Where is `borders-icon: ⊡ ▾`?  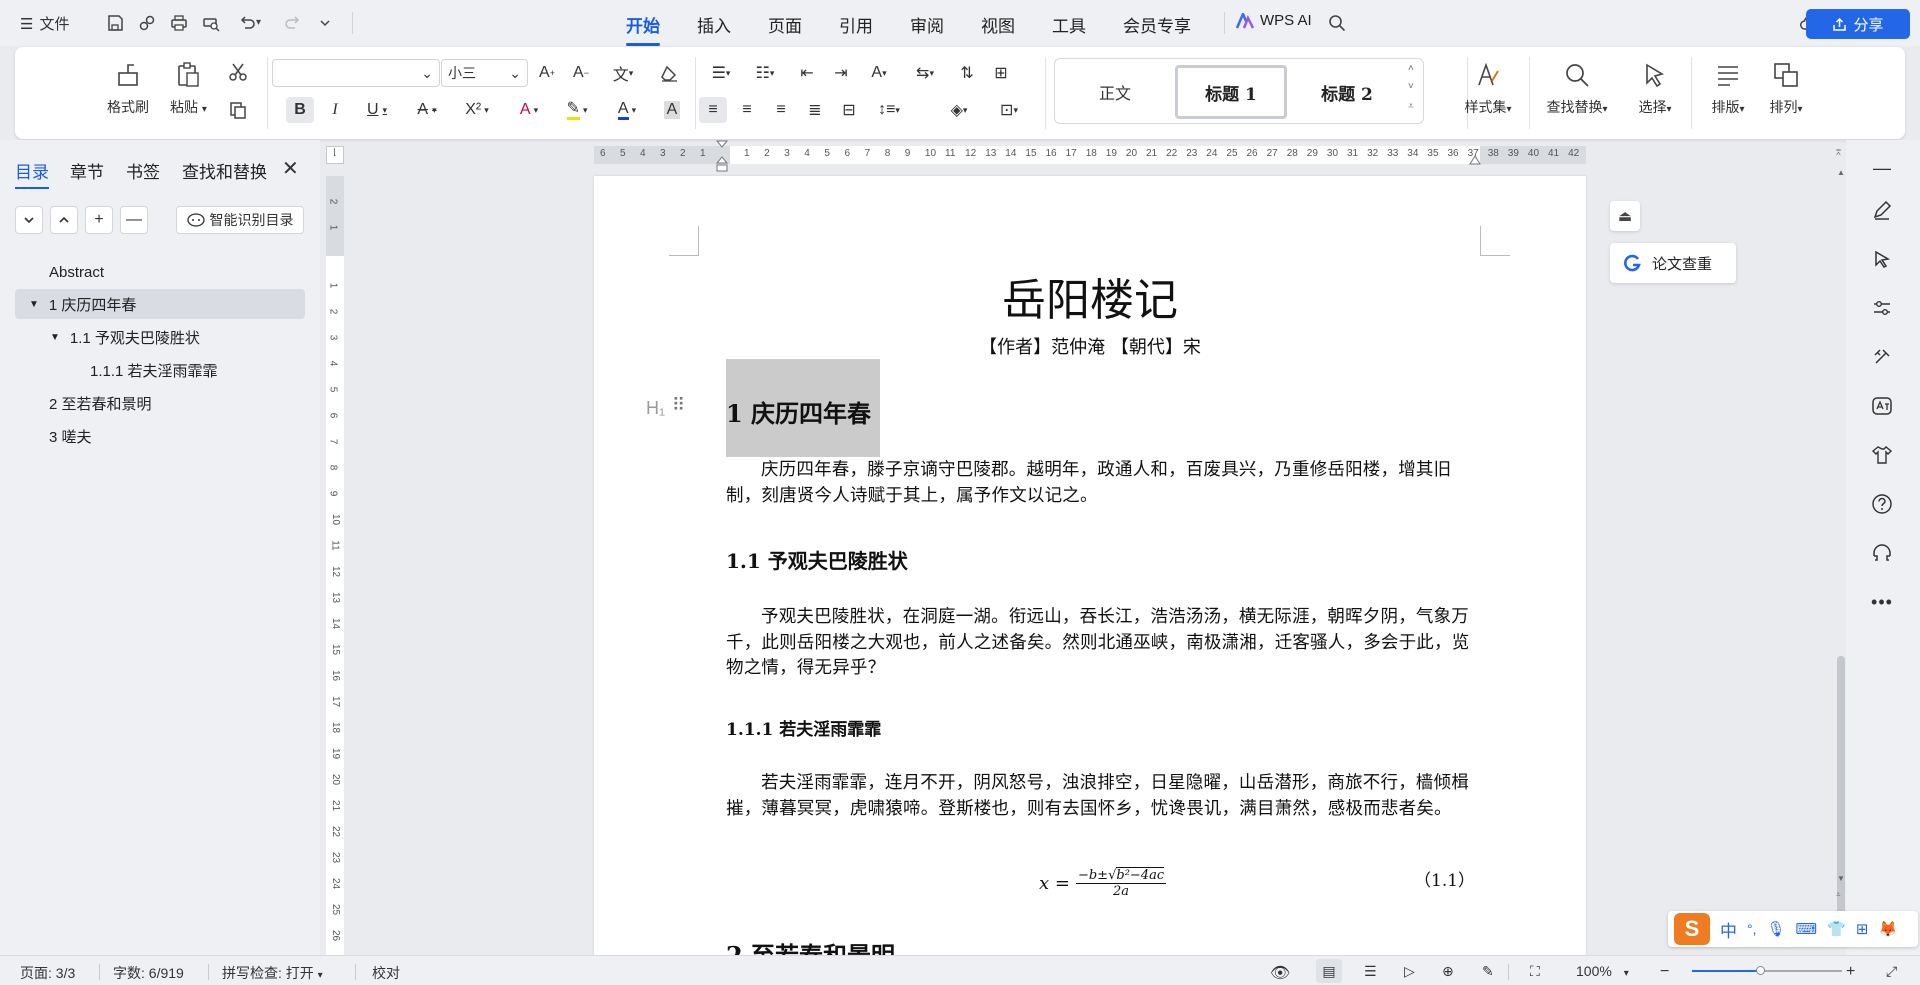 borders-icon: ⊡ ▾ is located at coordinates (1009, 110).